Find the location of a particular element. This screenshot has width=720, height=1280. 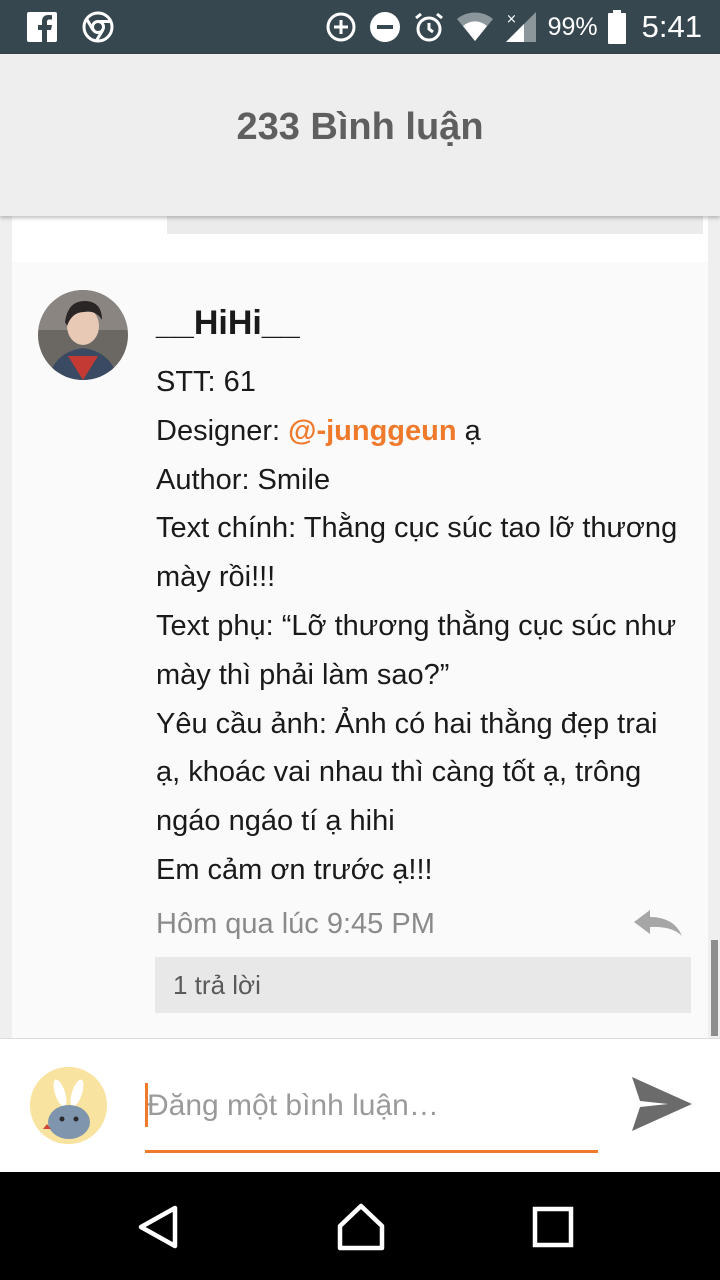

signal-icon: × is located at coordinates (520, 27).